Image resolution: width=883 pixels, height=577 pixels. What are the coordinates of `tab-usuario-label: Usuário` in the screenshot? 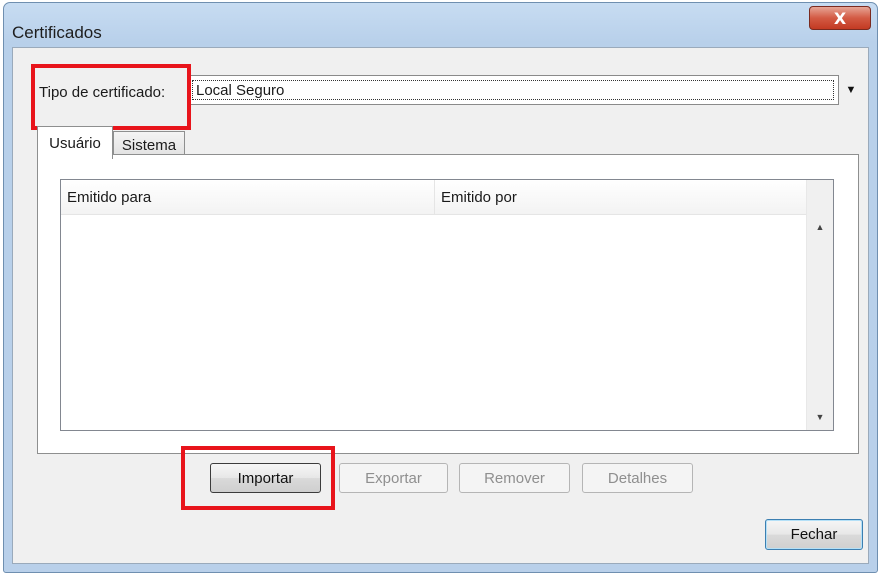 It's located at (75, 143).